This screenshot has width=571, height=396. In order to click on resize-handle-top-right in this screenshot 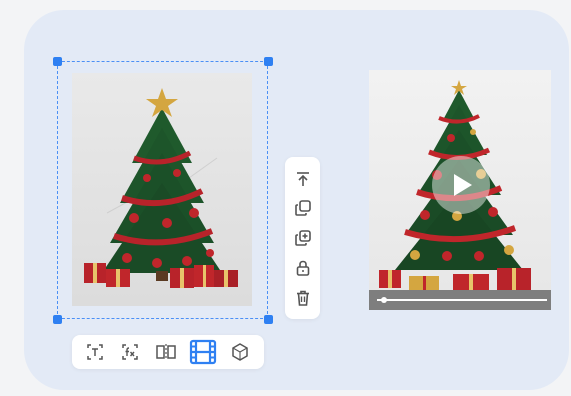, I will do `click(268, 61)`.